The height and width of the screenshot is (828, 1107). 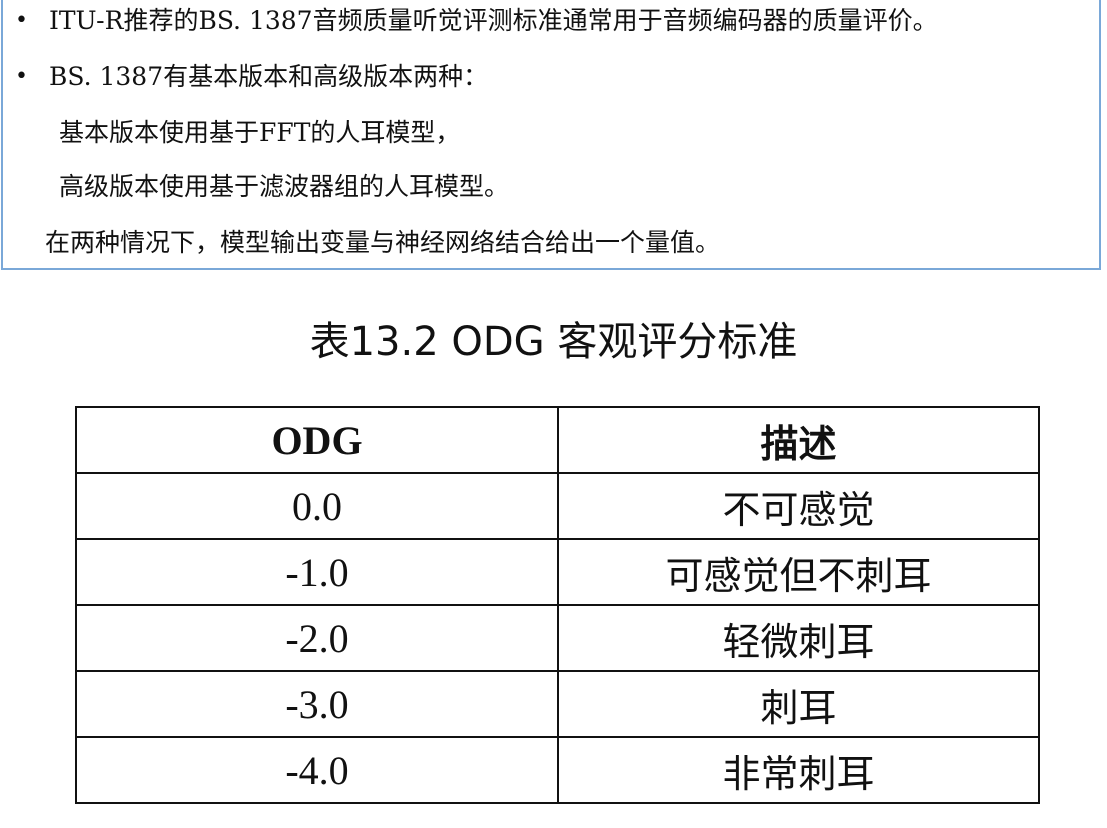 I want to click on table-row: -1.0 可感觉但不刺耳, so click(x=557, y=572).